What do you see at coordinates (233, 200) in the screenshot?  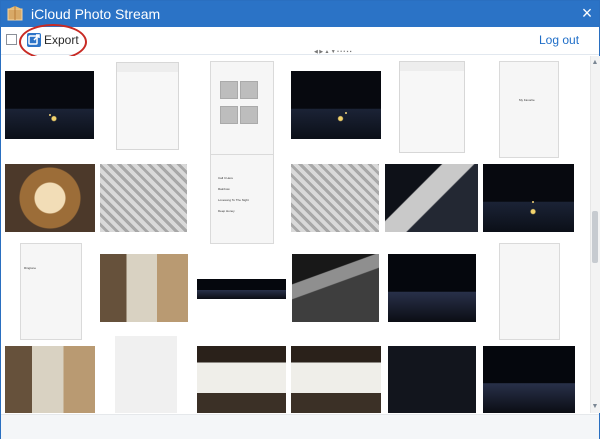 I see `music-item-3: Lovesong To The Night` at bounding box center [233, 200].